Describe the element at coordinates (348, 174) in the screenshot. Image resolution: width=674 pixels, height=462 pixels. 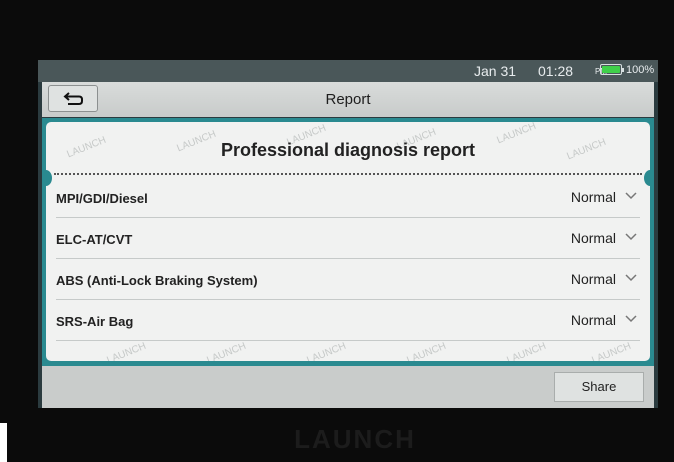
I see `dotted-divider` at that location.